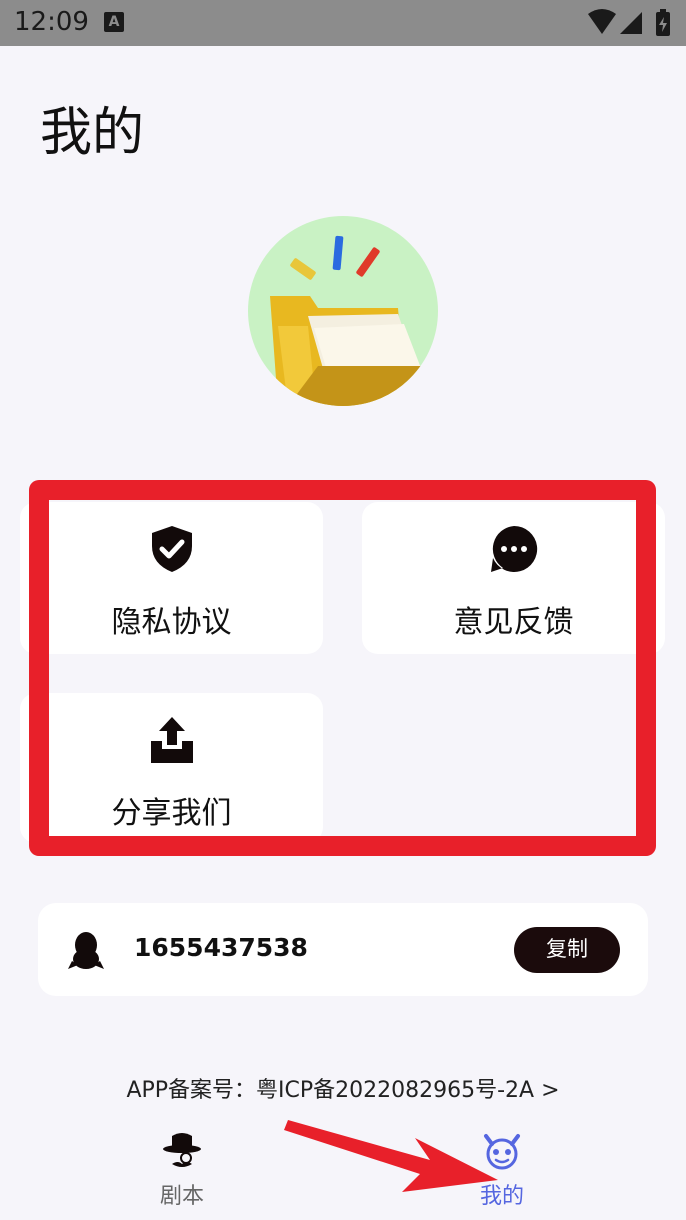  Describe the element at coordinates (181, 1196) in the screenshot. I see `tab-scripts-label: 剧本` at that location.